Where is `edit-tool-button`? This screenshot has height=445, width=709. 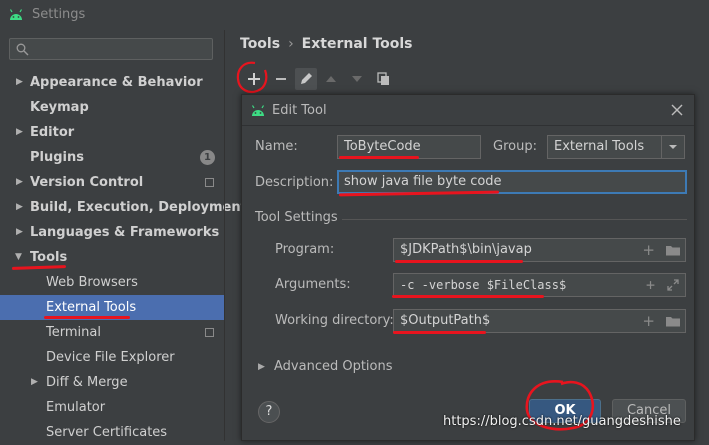 edit-tool-button is located at coordinates (306, 79).